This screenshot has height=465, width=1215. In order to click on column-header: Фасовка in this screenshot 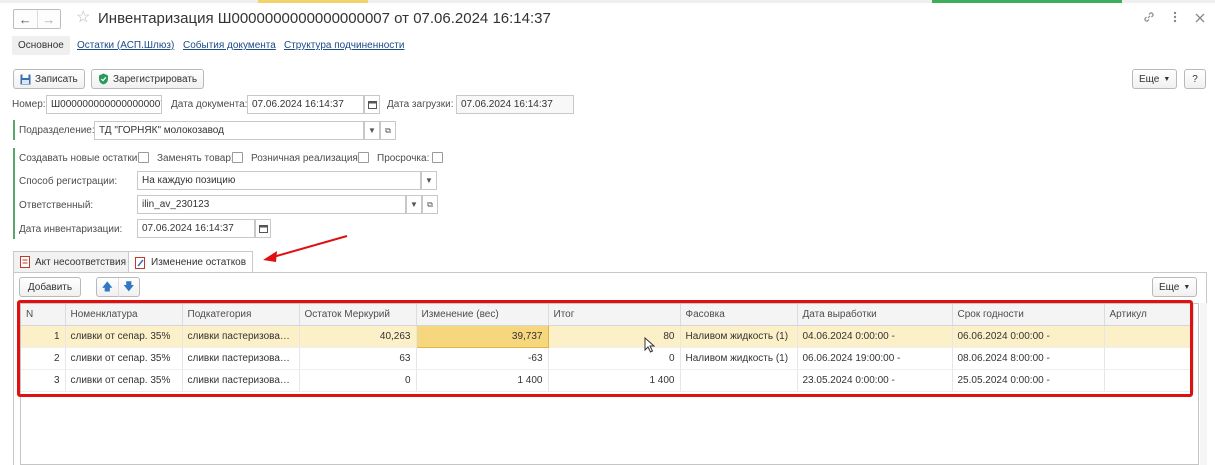, I will do `click(739, 315)`.